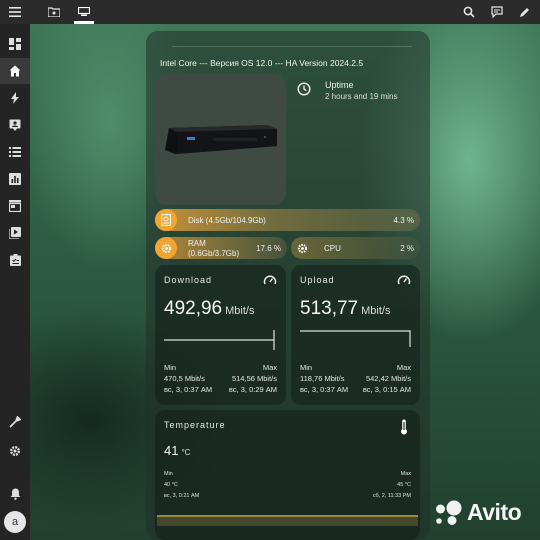 The width and height of the screenshot is (540, 540). Describe the element at coordinates (302, 248) in the screenshot. I see `cpu-icon` at that location.